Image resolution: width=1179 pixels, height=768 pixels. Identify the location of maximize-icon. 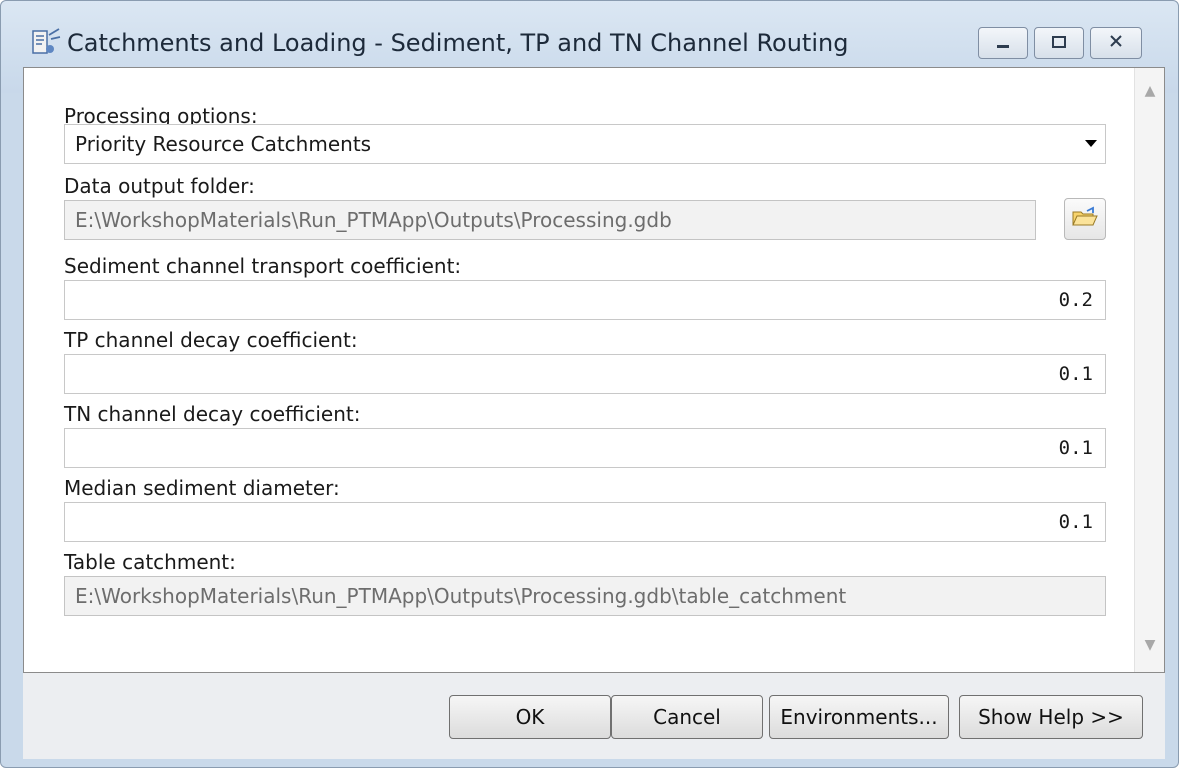
(1059, 43).